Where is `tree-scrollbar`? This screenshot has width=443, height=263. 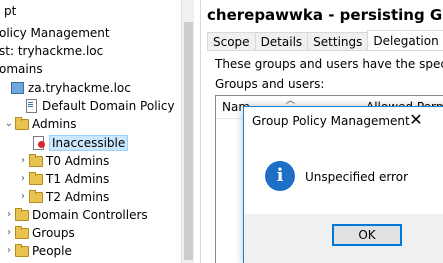
tree-scrollbar is located at coordinates (187, 131).